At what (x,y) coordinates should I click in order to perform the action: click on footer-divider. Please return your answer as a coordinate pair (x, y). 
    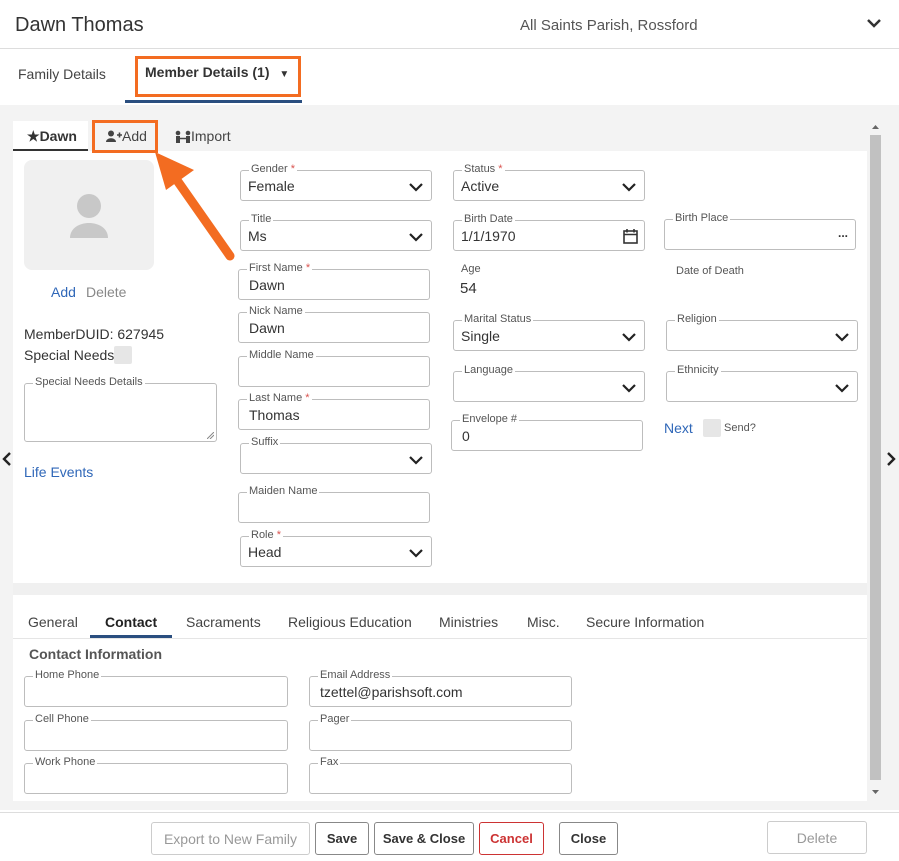
    Looking at the image, I should click on (449, 812).